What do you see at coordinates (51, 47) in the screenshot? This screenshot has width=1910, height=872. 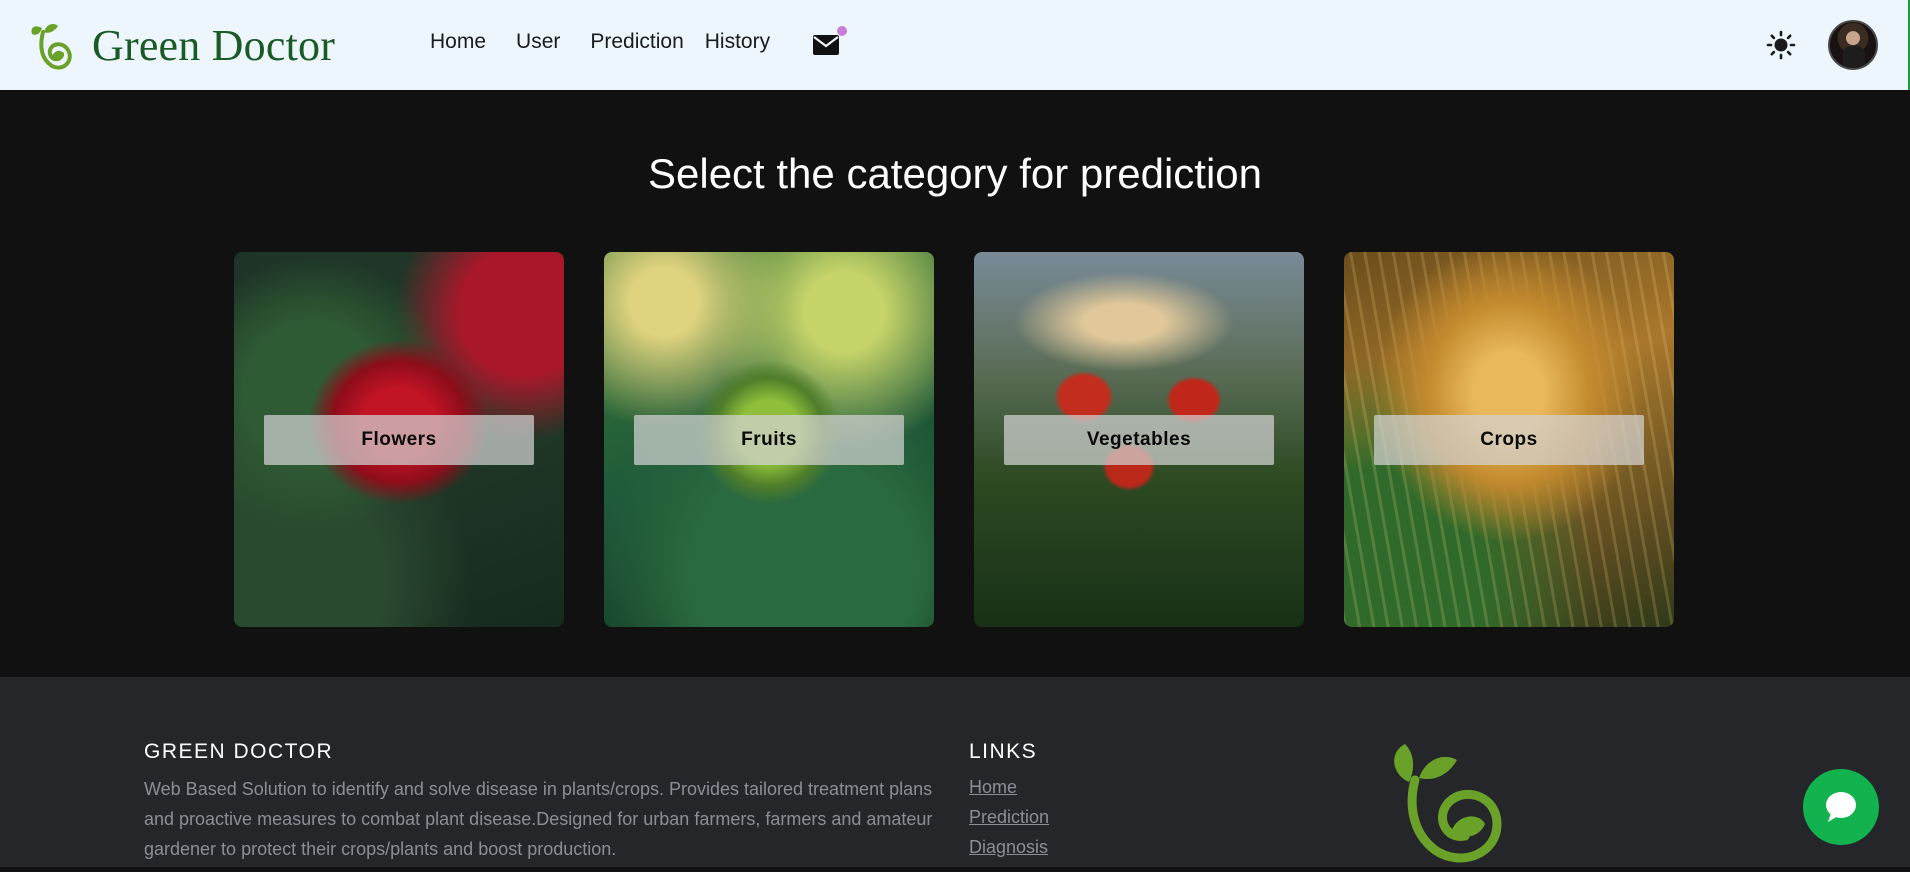 I see `sprout-leaf-icon` at bounding box center [51, 47].